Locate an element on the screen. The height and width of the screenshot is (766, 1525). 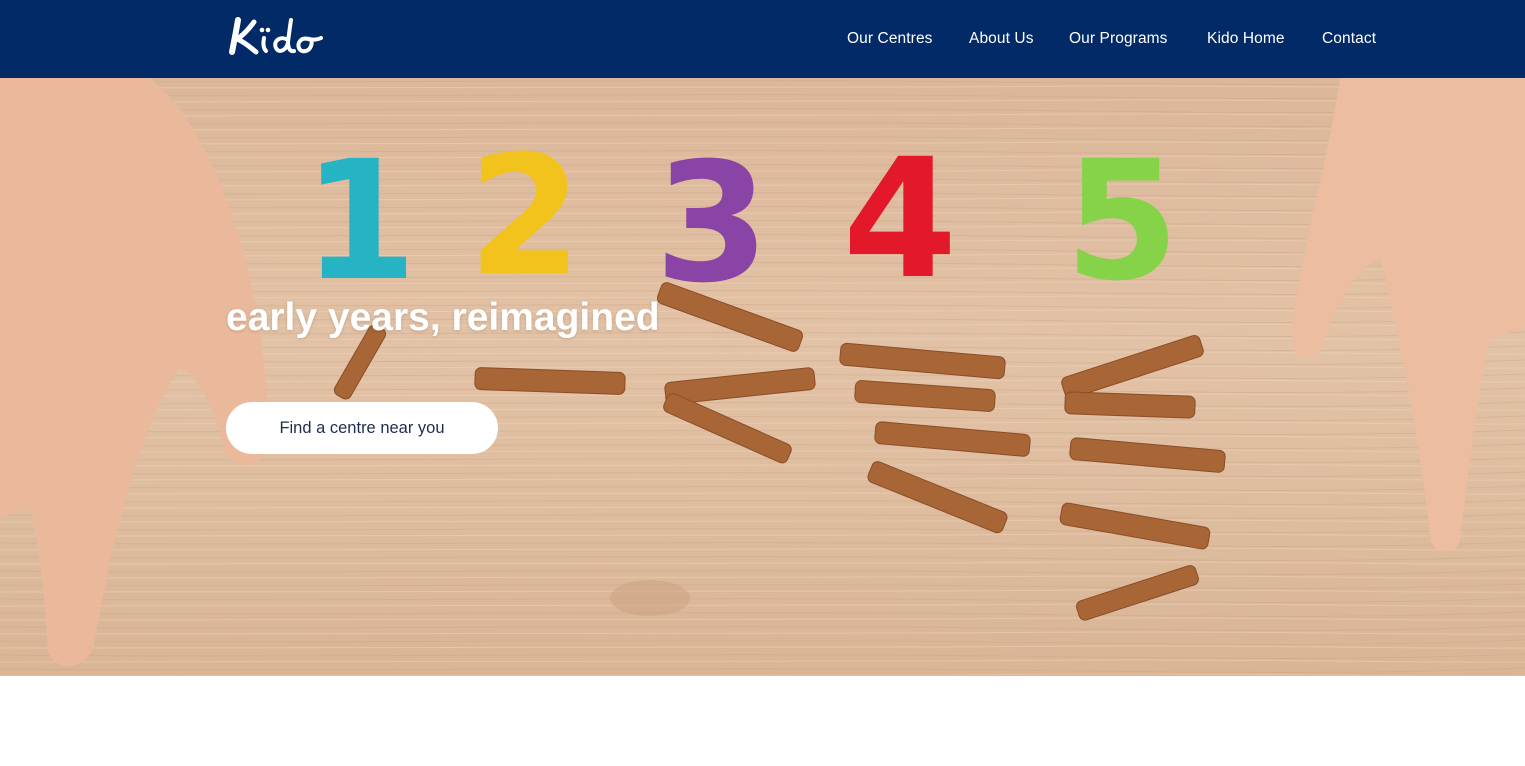
nav-our-programs: Our Programs is located at coordinates (1118, 39).